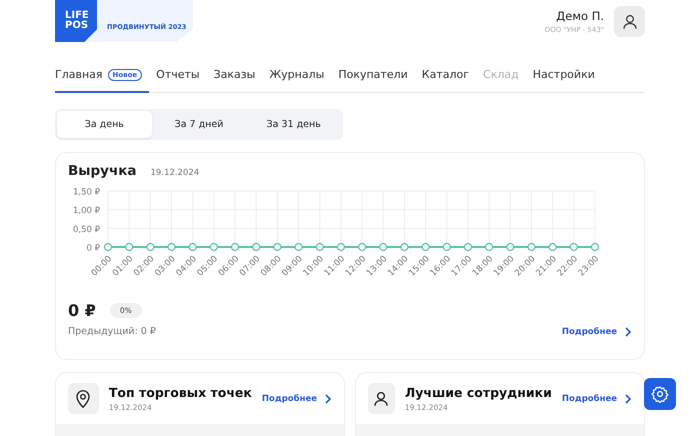 The width and height of the screenshot is (700, 436). I want to click on settings-icon, so click(660, 394).